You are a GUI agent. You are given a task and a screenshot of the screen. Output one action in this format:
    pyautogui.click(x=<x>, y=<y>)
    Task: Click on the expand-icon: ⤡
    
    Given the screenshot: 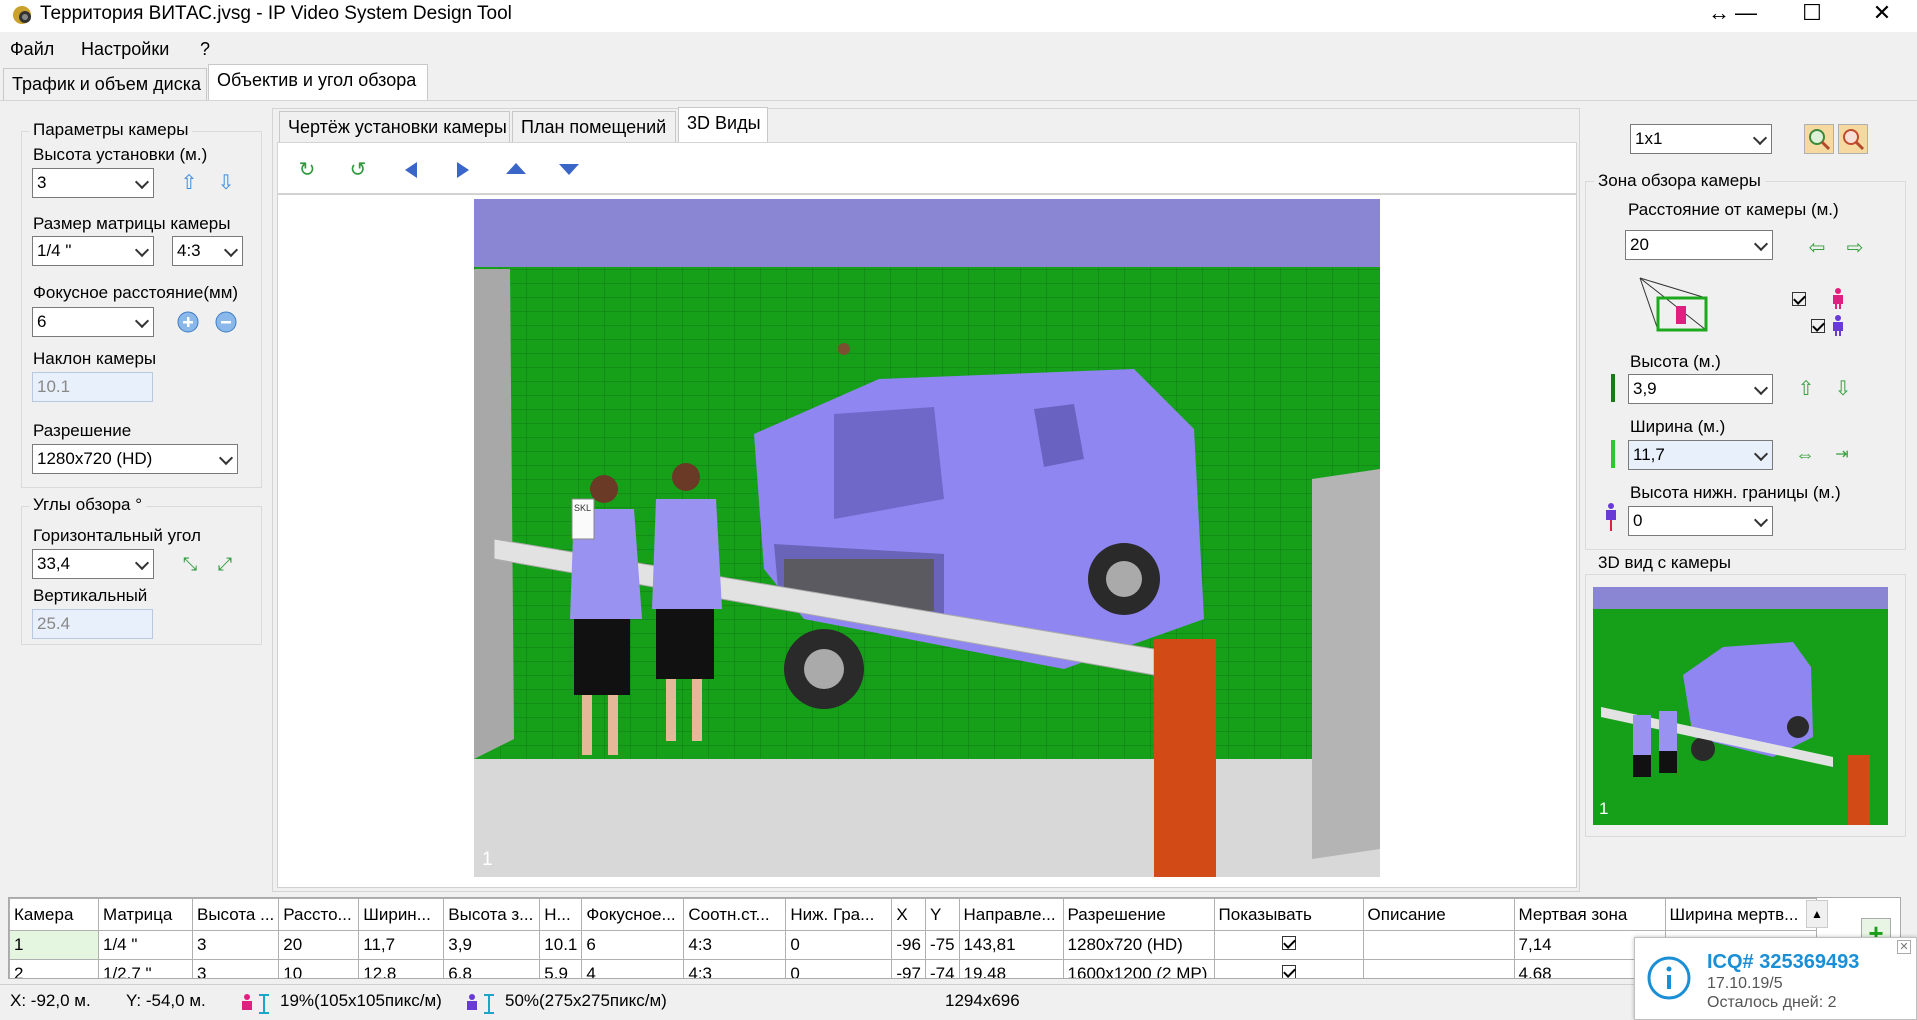 What is the action you would take?
    pyautogui.click(x=190, y=564)
    